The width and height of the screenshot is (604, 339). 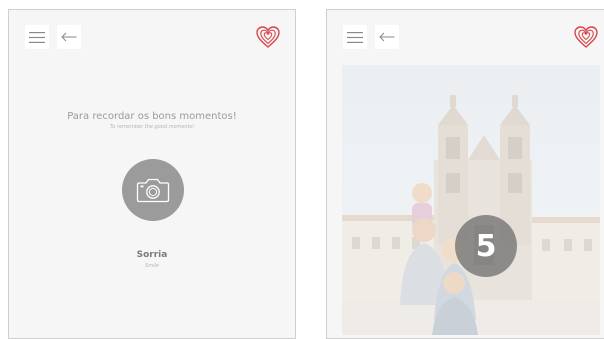 I want to click on take-photo-button, so click(x=153, y=190).